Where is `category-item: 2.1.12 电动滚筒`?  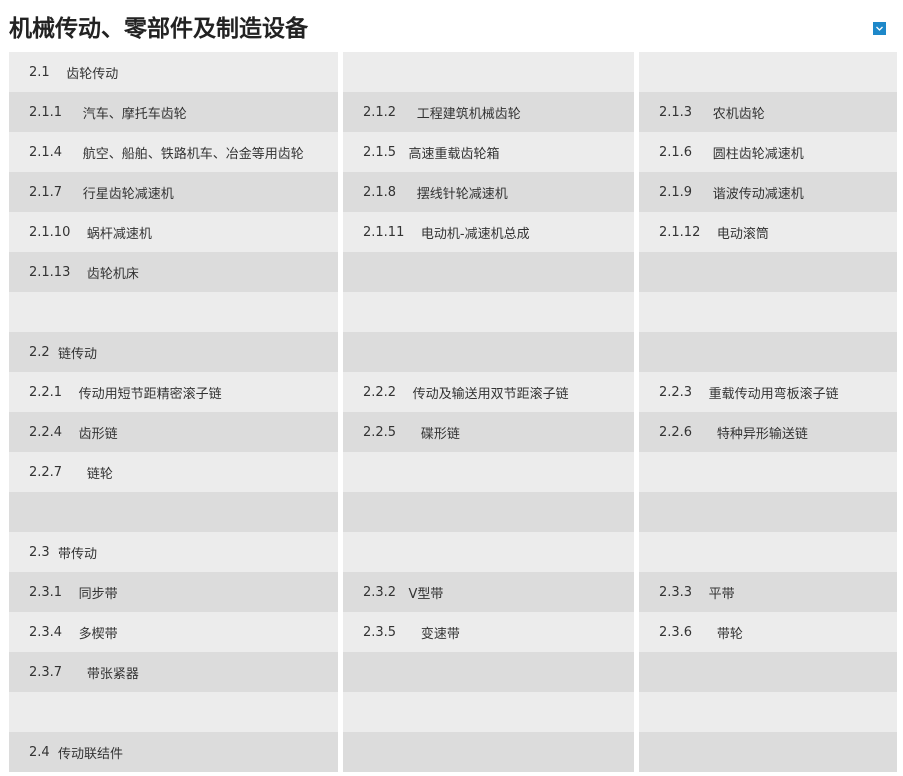
category-item: 2.1.12 电动滚筒 is located at coordinates (768, 232).